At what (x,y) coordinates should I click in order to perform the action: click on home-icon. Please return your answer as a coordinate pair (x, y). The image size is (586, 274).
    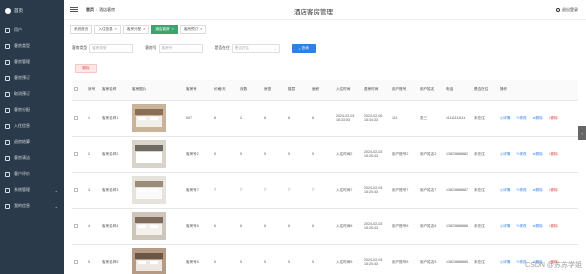
    Looking at the image, I should click on (8, 11).